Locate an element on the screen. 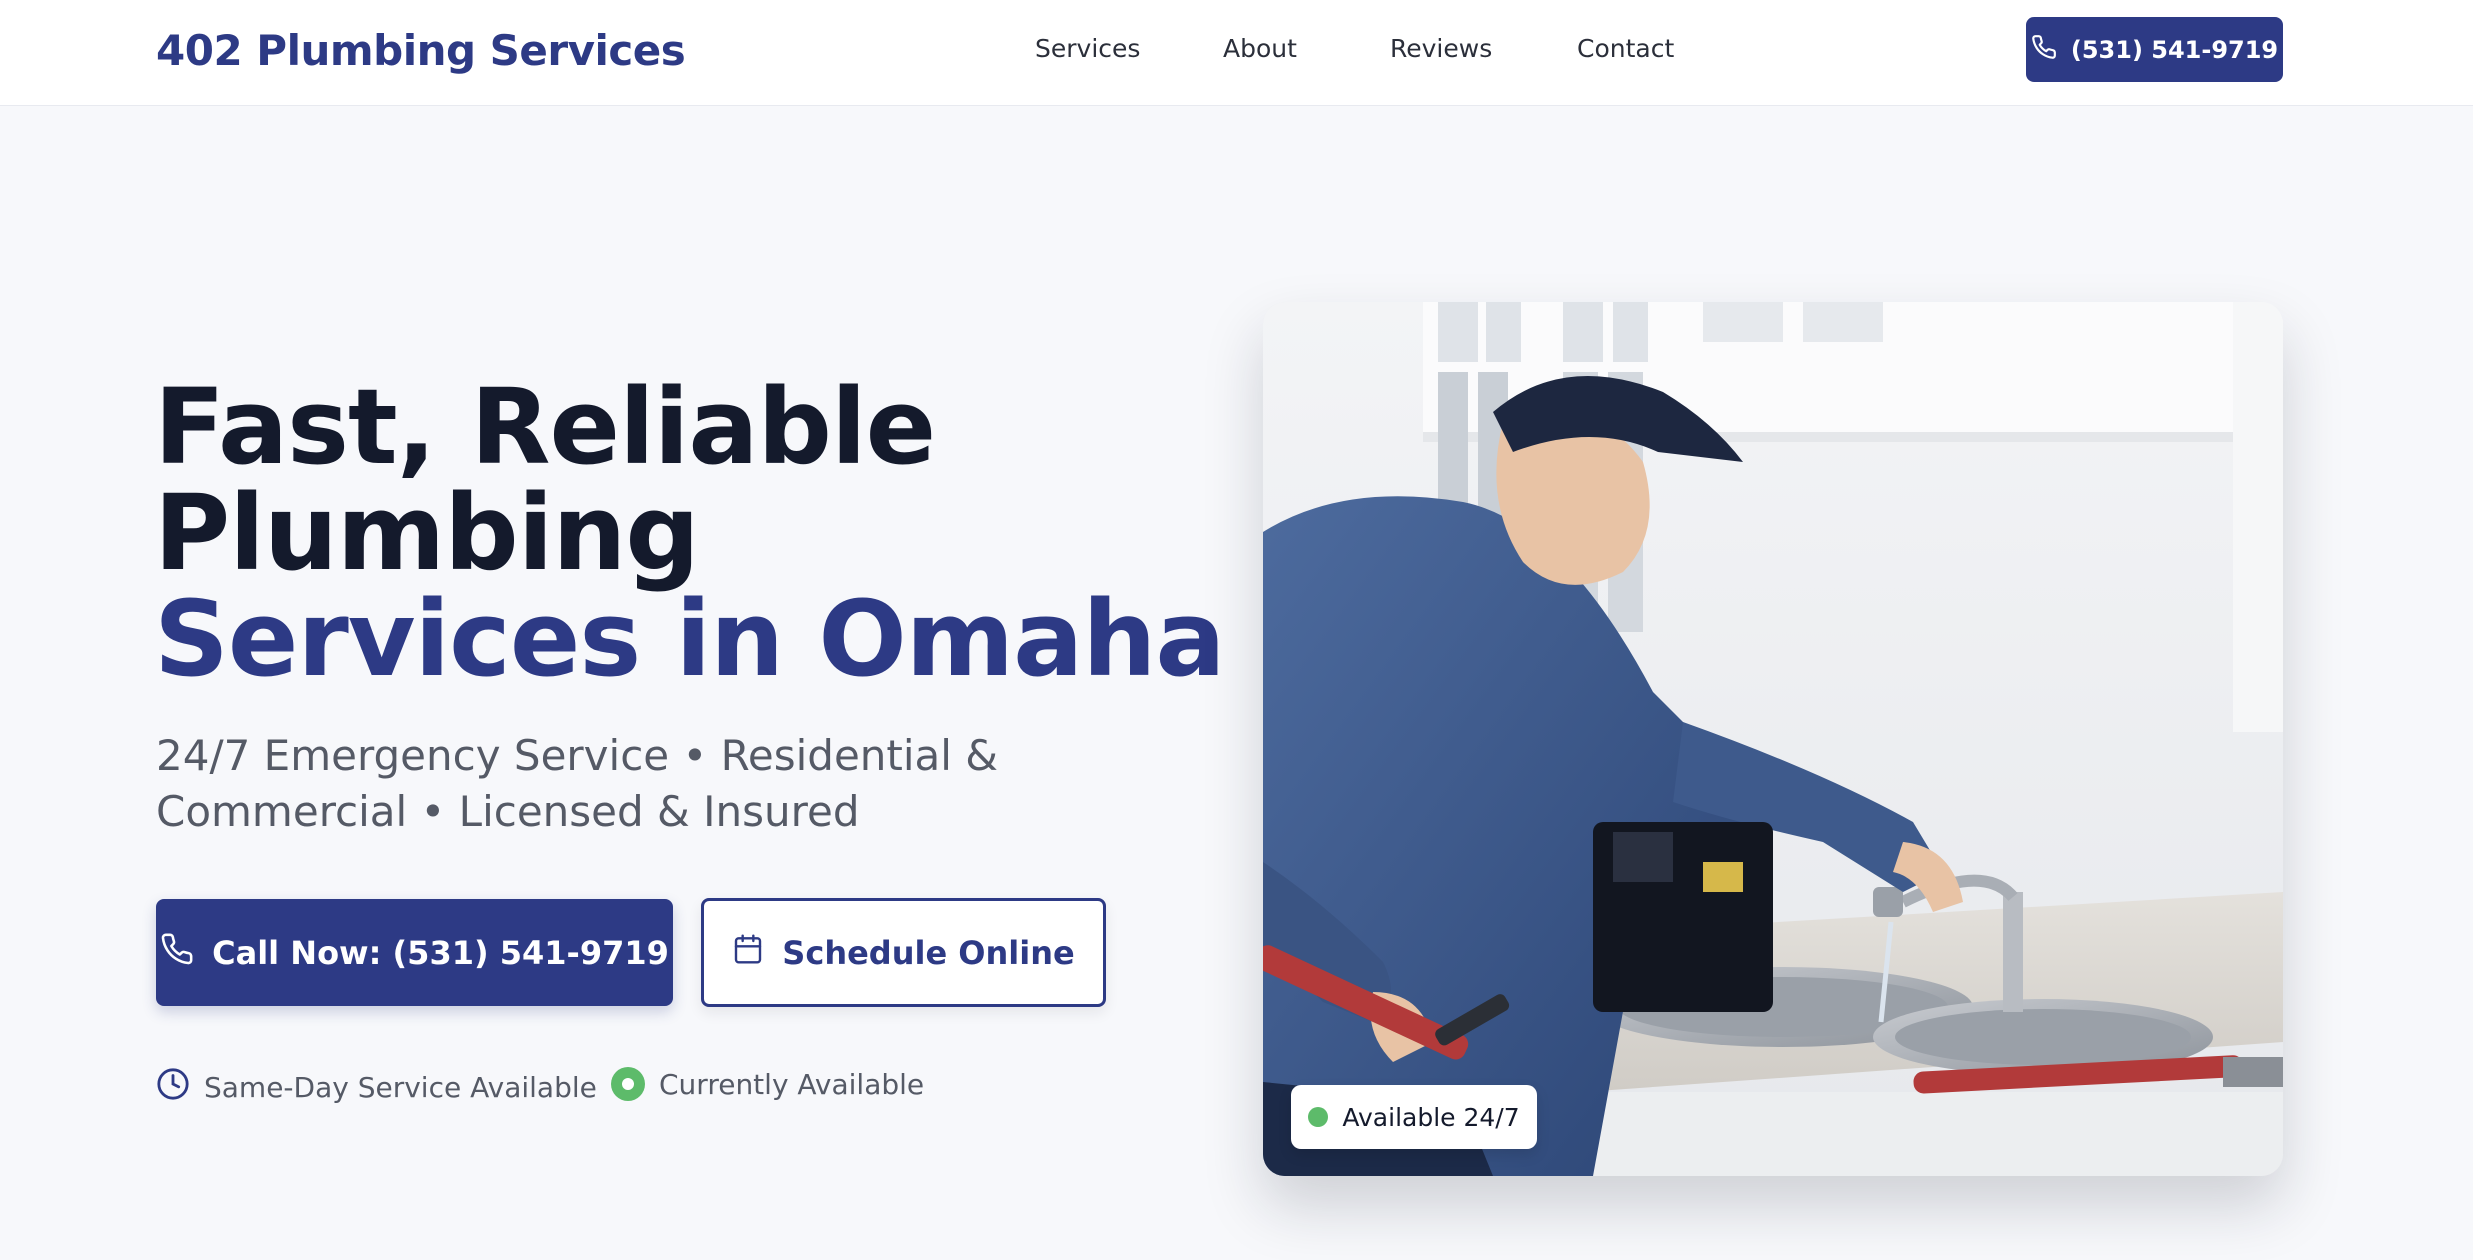 This screenshot has height=1260, width=2473. nav-link-about: About is located at coordinates (1260, 48).